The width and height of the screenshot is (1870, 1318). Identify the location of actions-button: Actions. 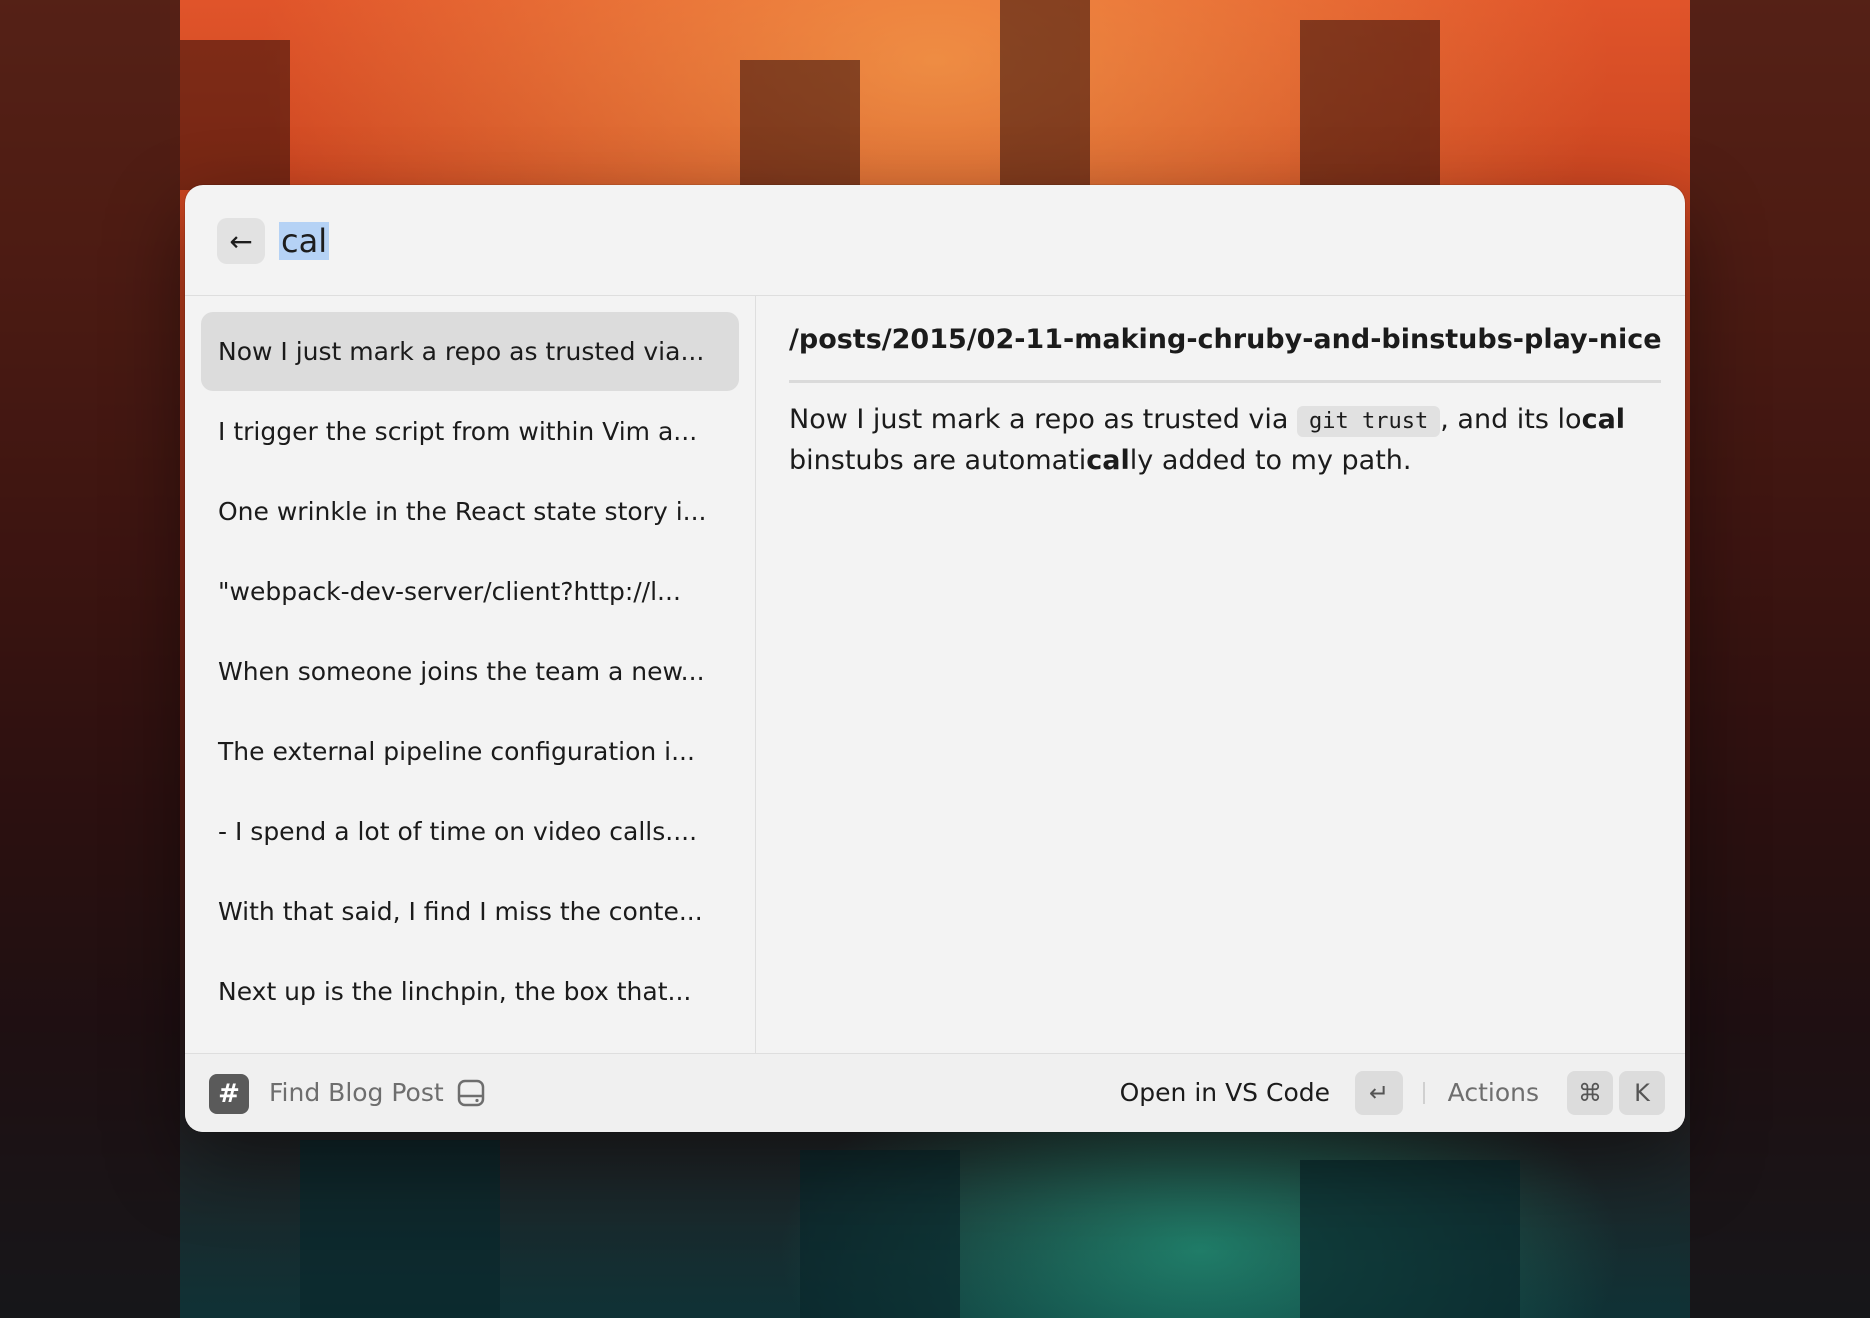
(1493, 1093).